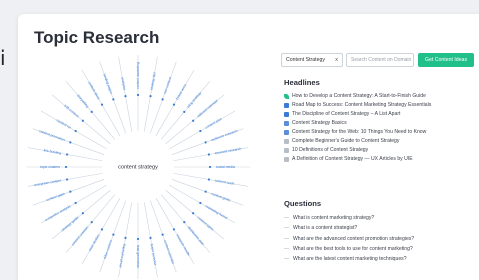 This screenshot has height=280, width=479. Describe the element at coordinates (64, 124) in the screenshot. I see `mindmap-node: content roi` at that location.